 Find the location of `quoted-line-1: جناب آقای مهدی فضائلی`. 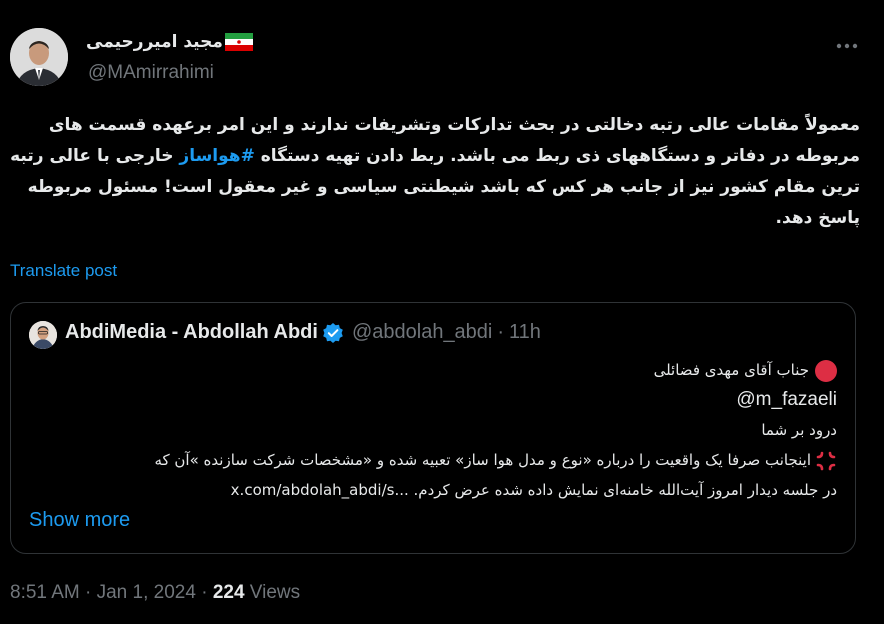

quoted-line-1: جناب آقای مهدی فضائلی is located at coordinates (437, 370).